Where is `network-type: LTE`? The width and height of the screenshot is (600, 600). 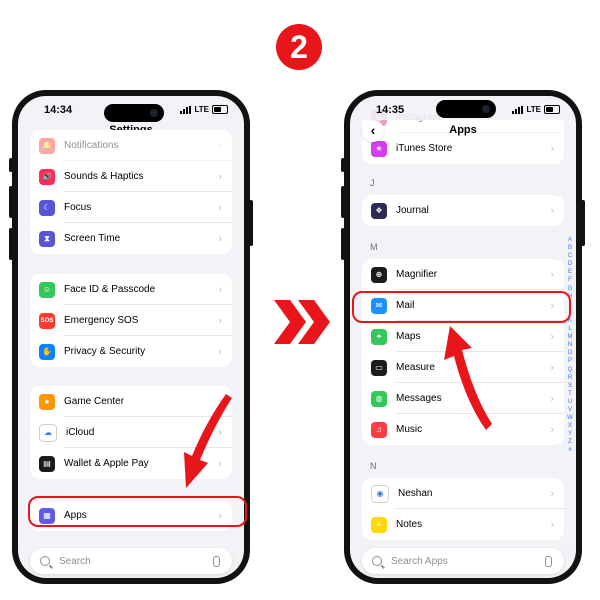 network-type: LTE is located at coordinates (201, 109).